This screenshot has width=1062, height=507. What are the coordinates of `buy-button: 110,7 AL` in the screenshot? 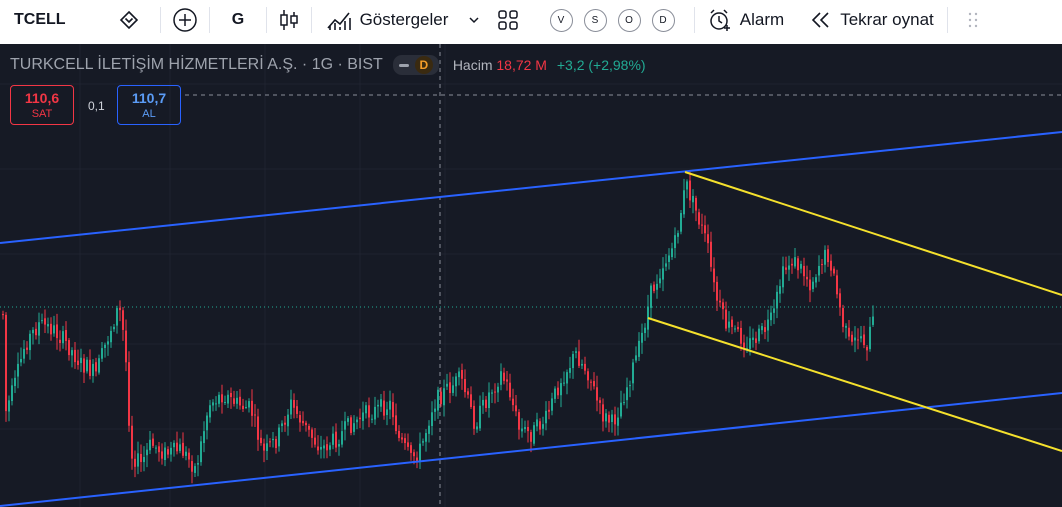 It's located at (149, 105).